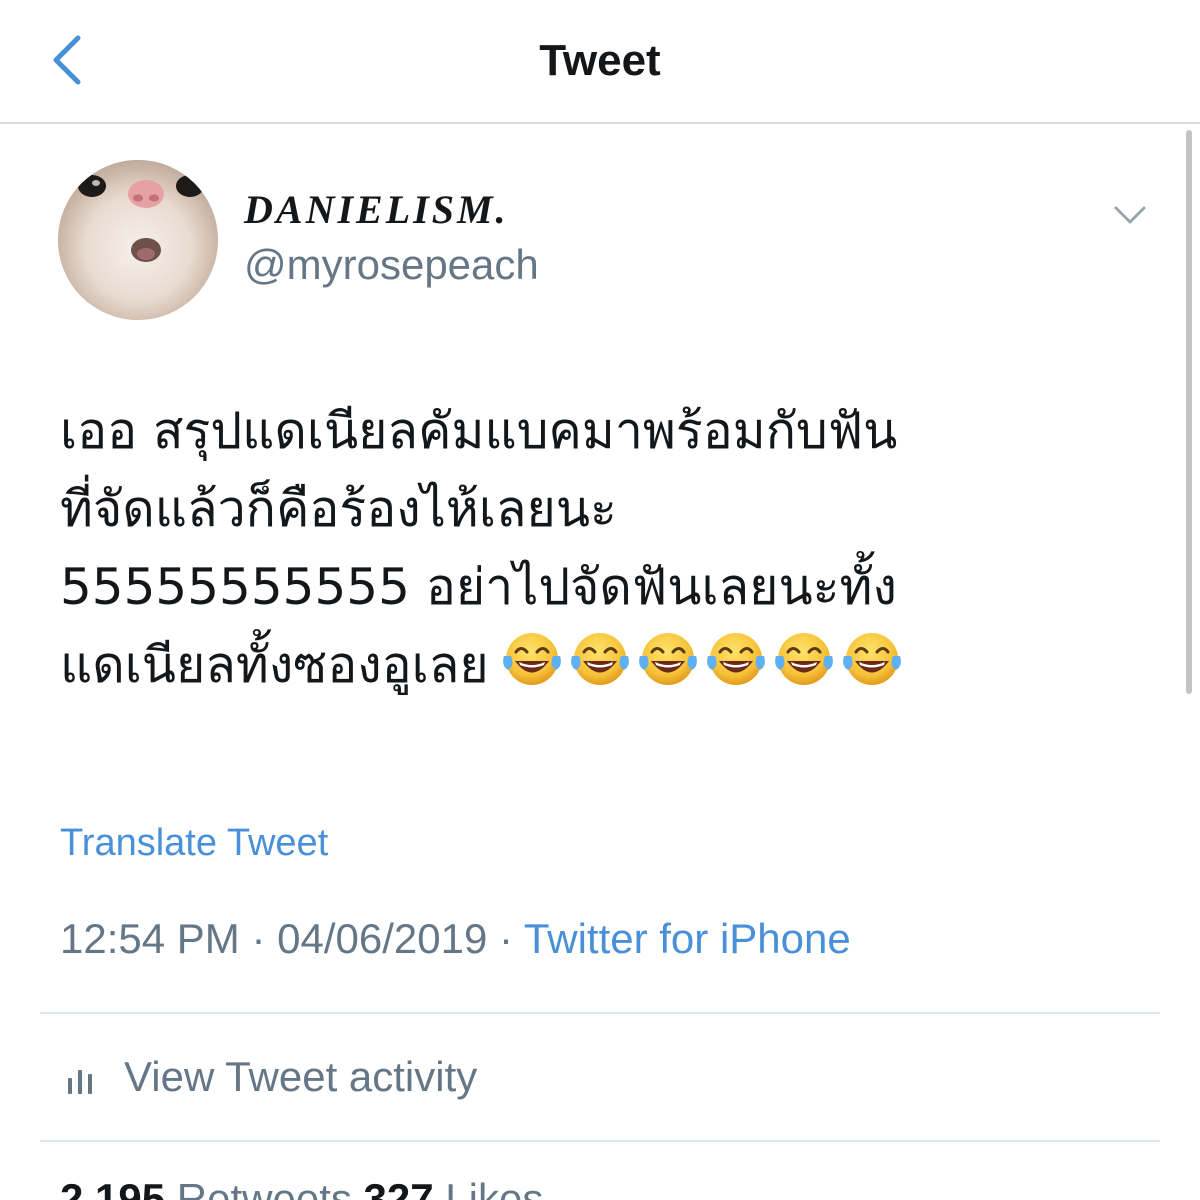 The image size is (1200, 1200). I want to click on tweet-options-button, so click(1130, 215).